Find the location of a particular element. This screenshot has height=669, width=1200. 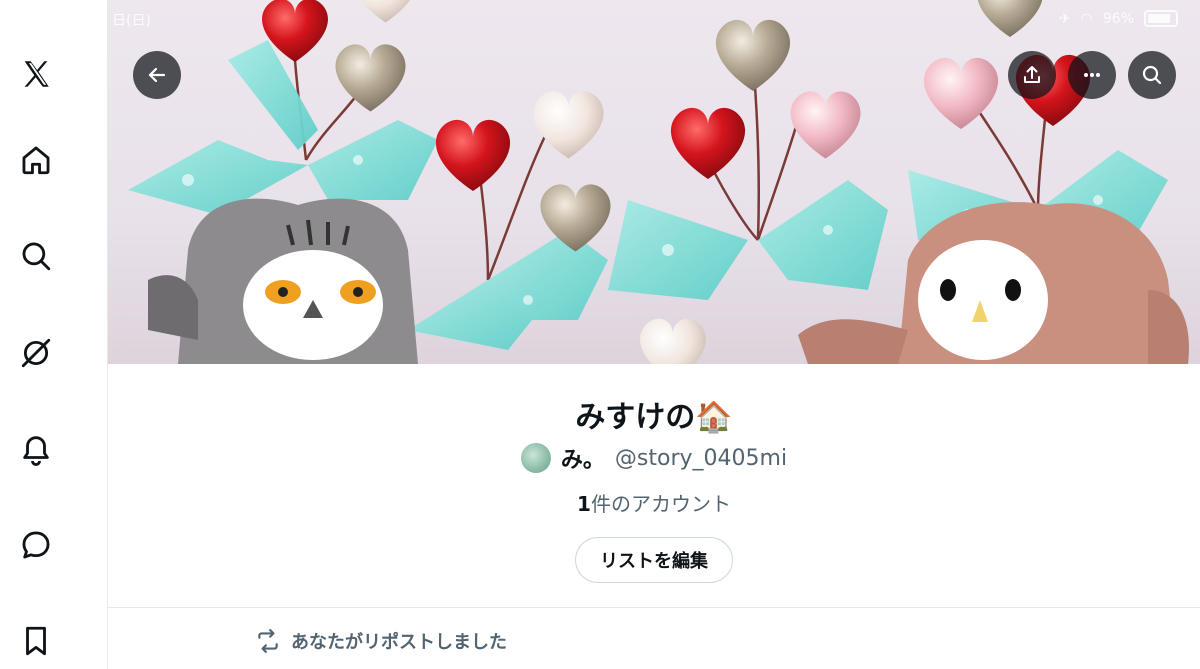

more-button is located at coordinates (1092, 75).